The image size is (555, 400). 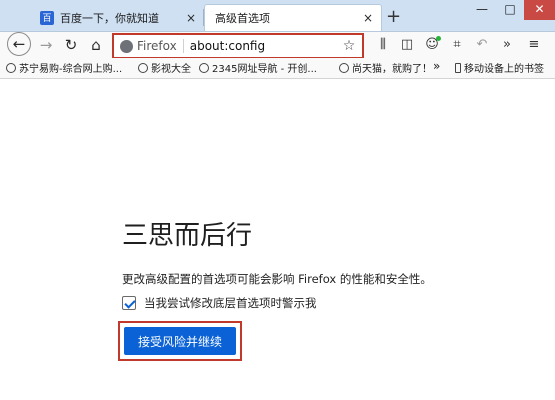 I want to click on warning-checkbox, so click(x=129, y=303).